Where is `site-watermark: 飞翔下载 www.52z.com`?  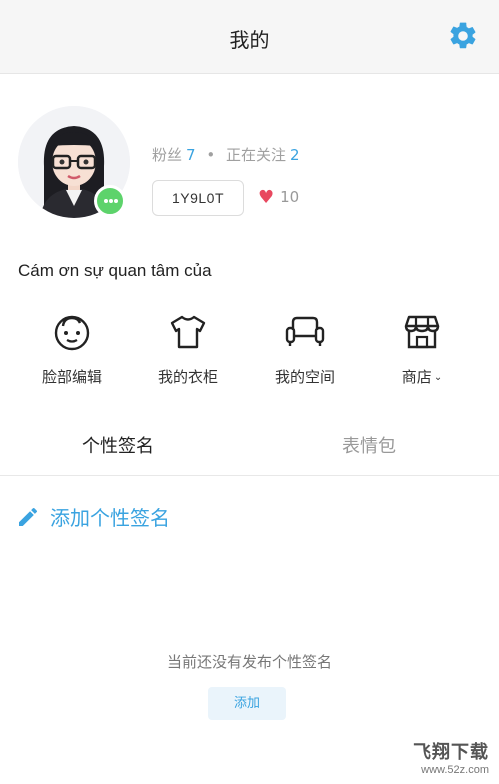 site-watermark: 飞翔下载 www.52z.com is located at coordinates (451, 757).